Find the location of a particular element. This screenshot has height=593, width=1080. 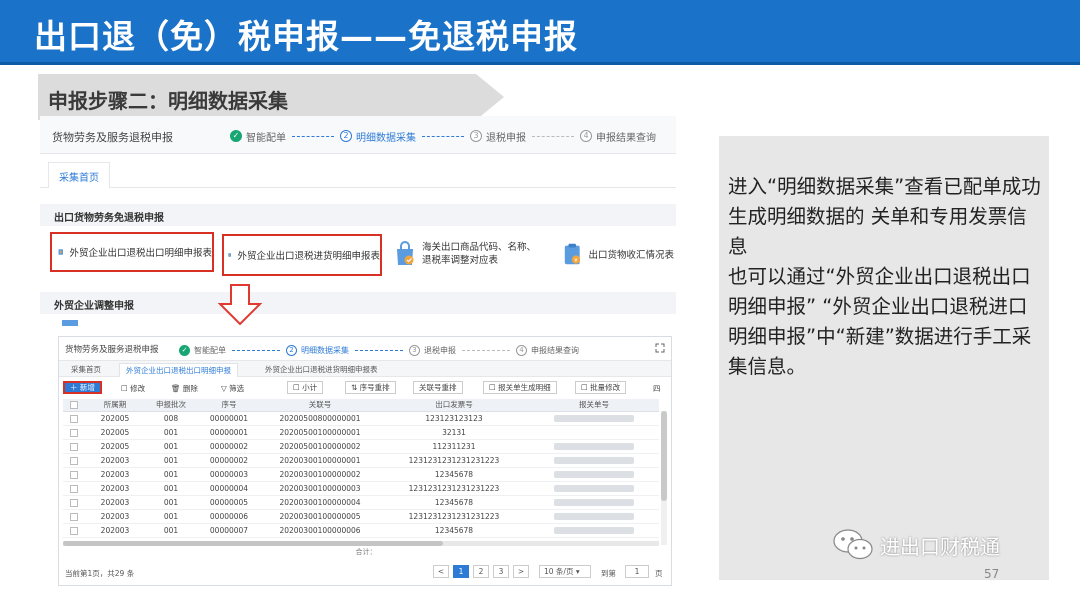

table-header-cell: 出口发票号 is located at coordinates (454, 405).